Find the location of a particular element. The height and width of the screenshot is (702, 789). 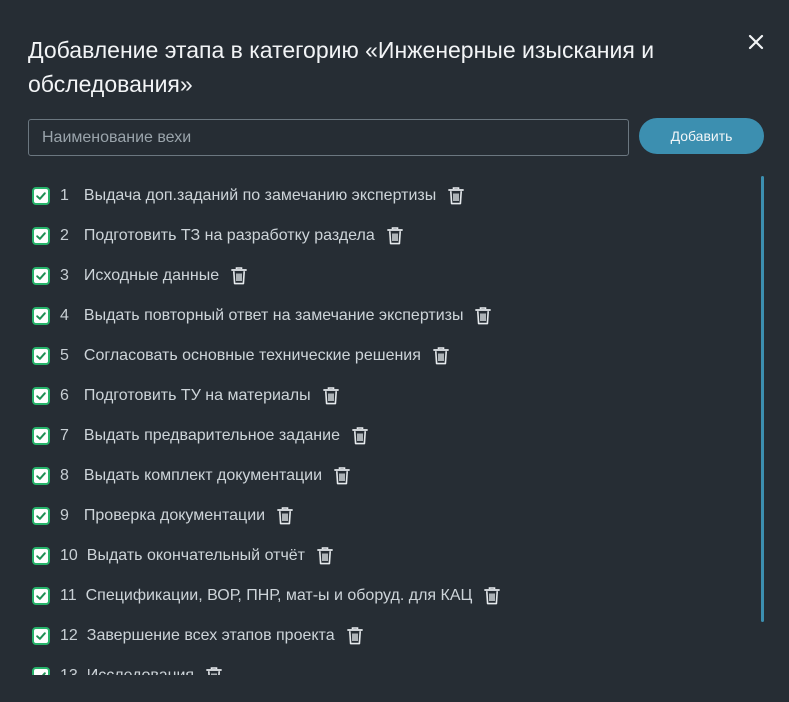

close-button is located at coordinates (756, 42).